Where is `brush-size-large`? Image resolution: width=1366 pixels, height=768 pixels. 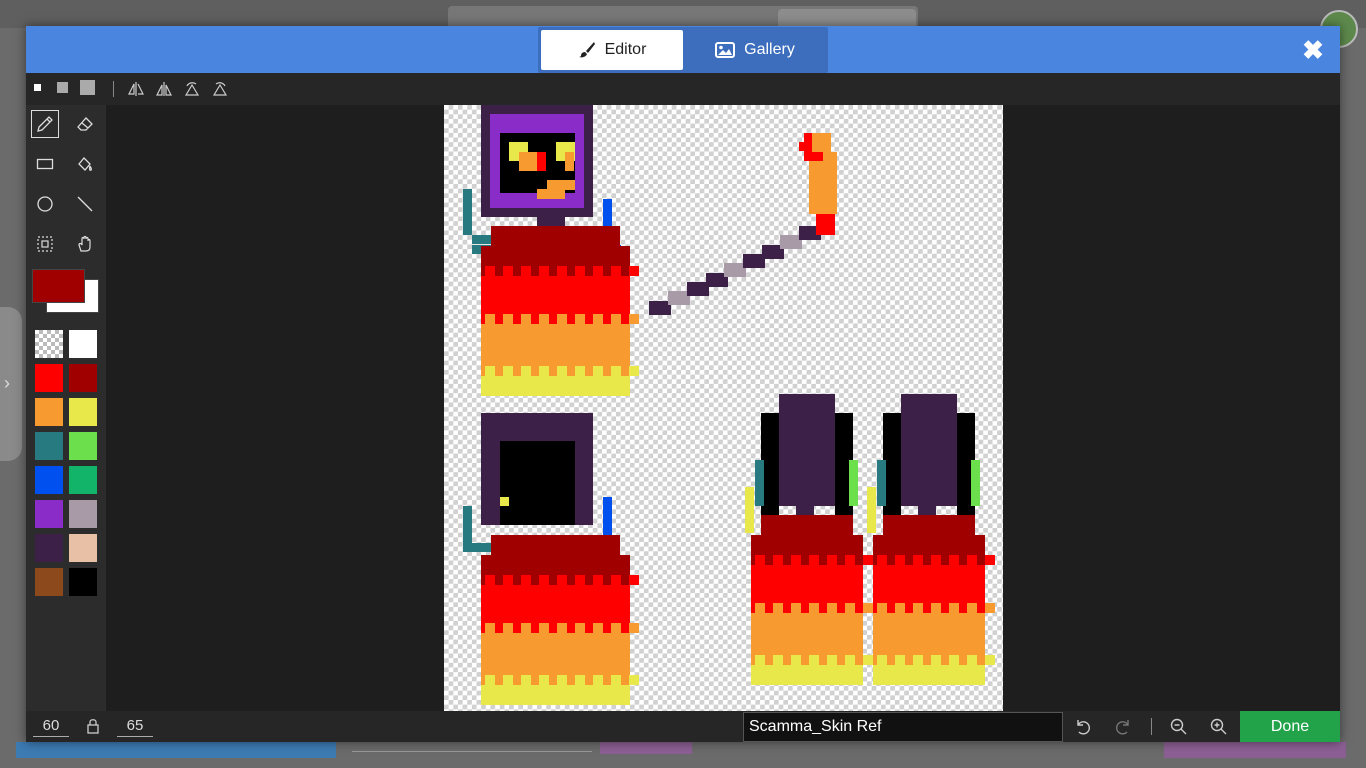
brush-size-large is located at coordinates (87, 87).